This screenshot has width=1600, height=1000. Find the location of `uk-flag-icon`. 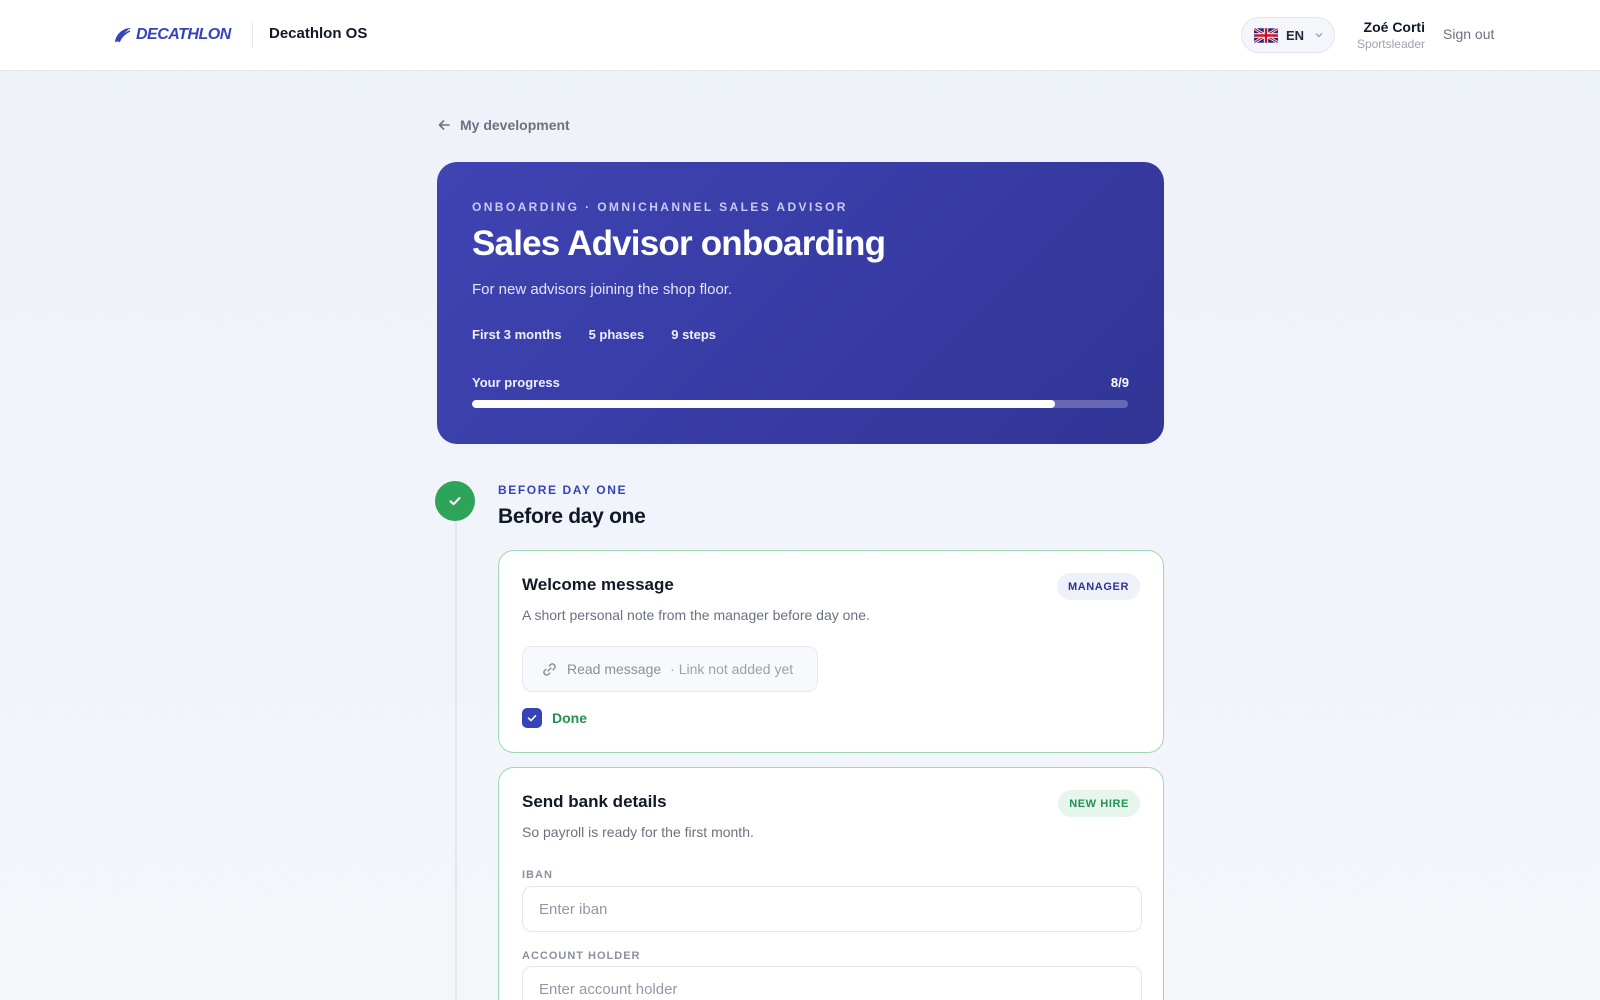

uk-flag-icon is located at coordinates (1266, 35).